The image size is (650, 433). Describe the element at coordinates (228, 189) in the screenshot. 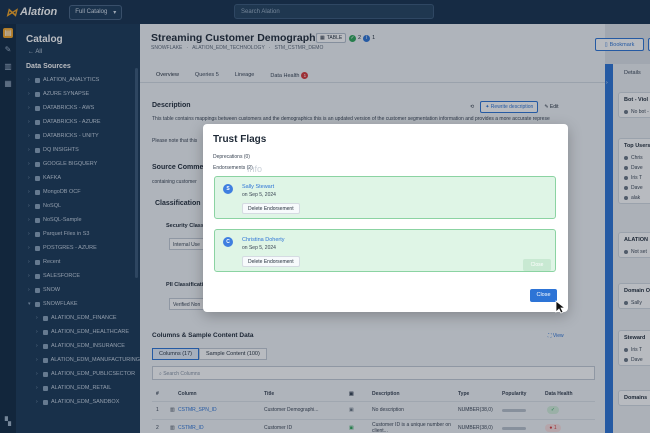

I see `avatar: S` at that location.